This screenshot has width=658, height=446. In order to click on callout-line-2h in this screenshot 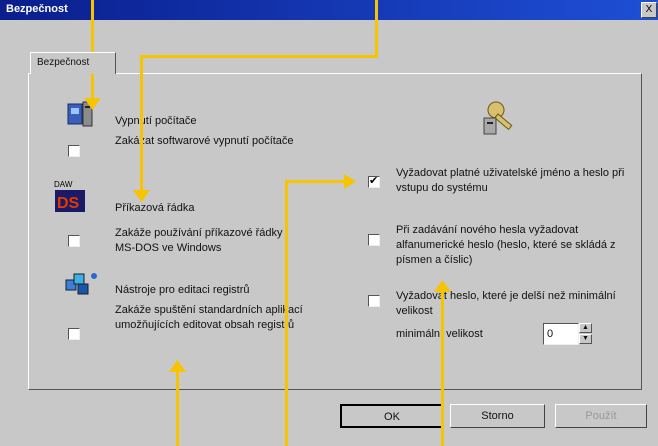, I will do `click(259, 56)`.